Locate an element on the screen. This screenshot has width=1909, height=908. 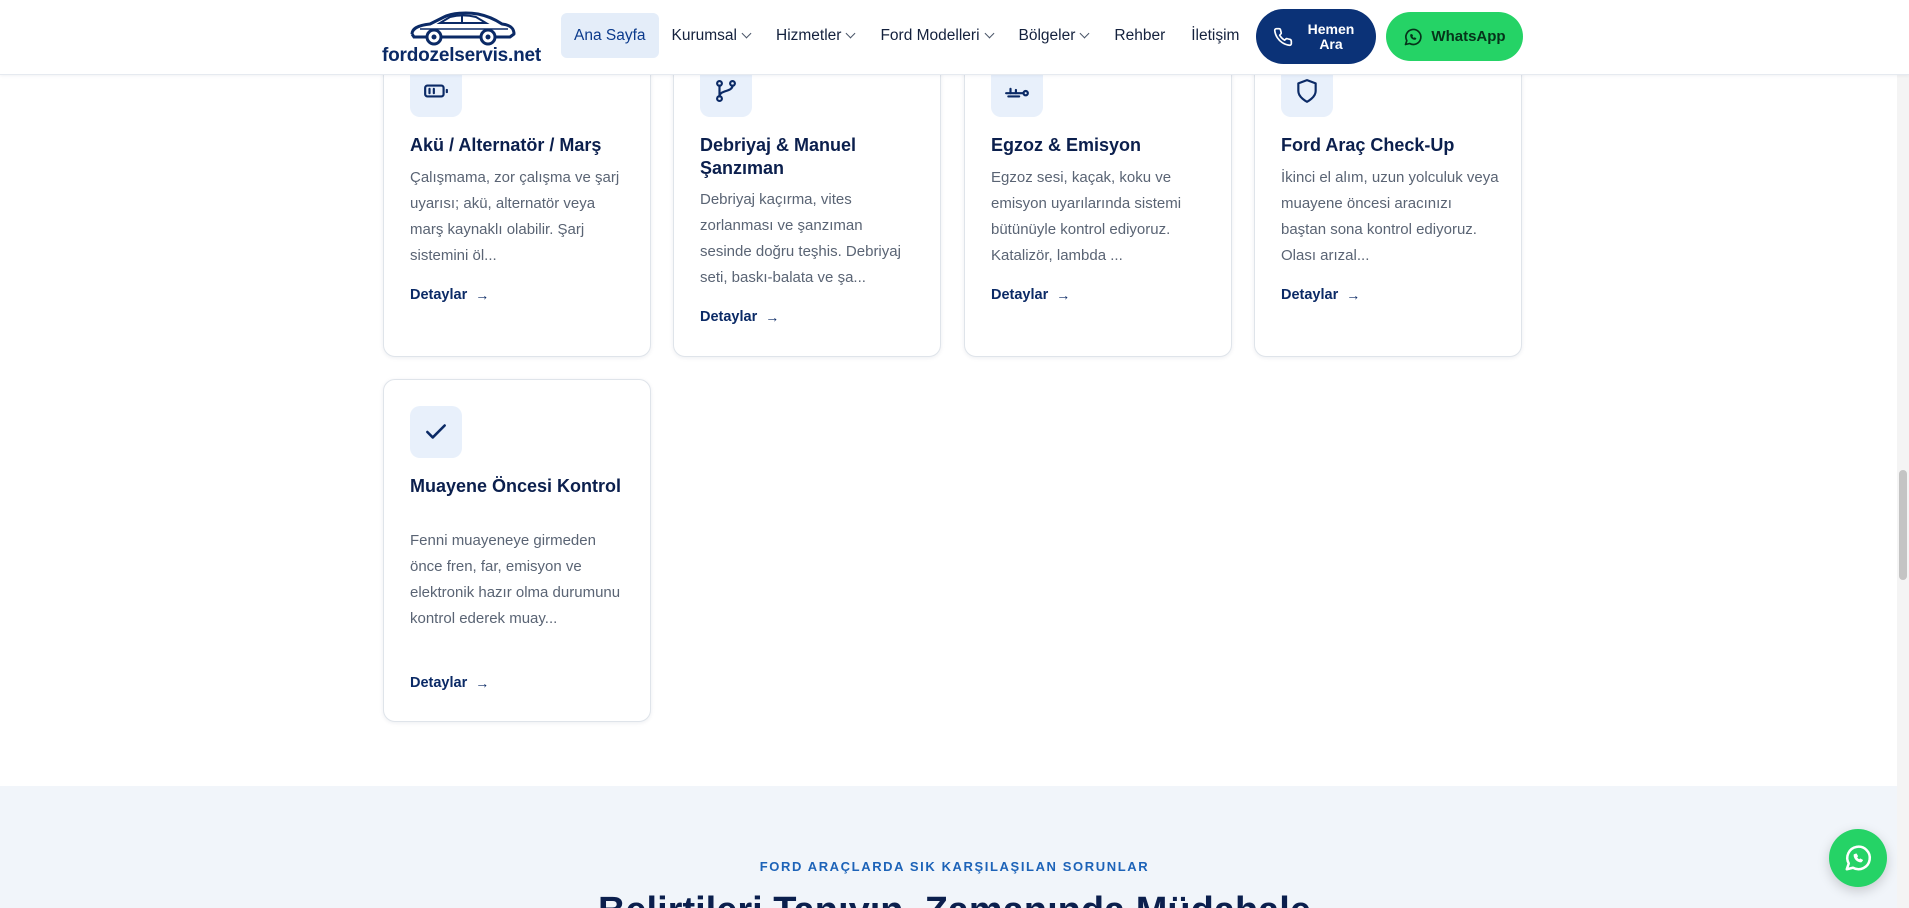
nav-label: Rehber is located at coordinates (1140, 35).